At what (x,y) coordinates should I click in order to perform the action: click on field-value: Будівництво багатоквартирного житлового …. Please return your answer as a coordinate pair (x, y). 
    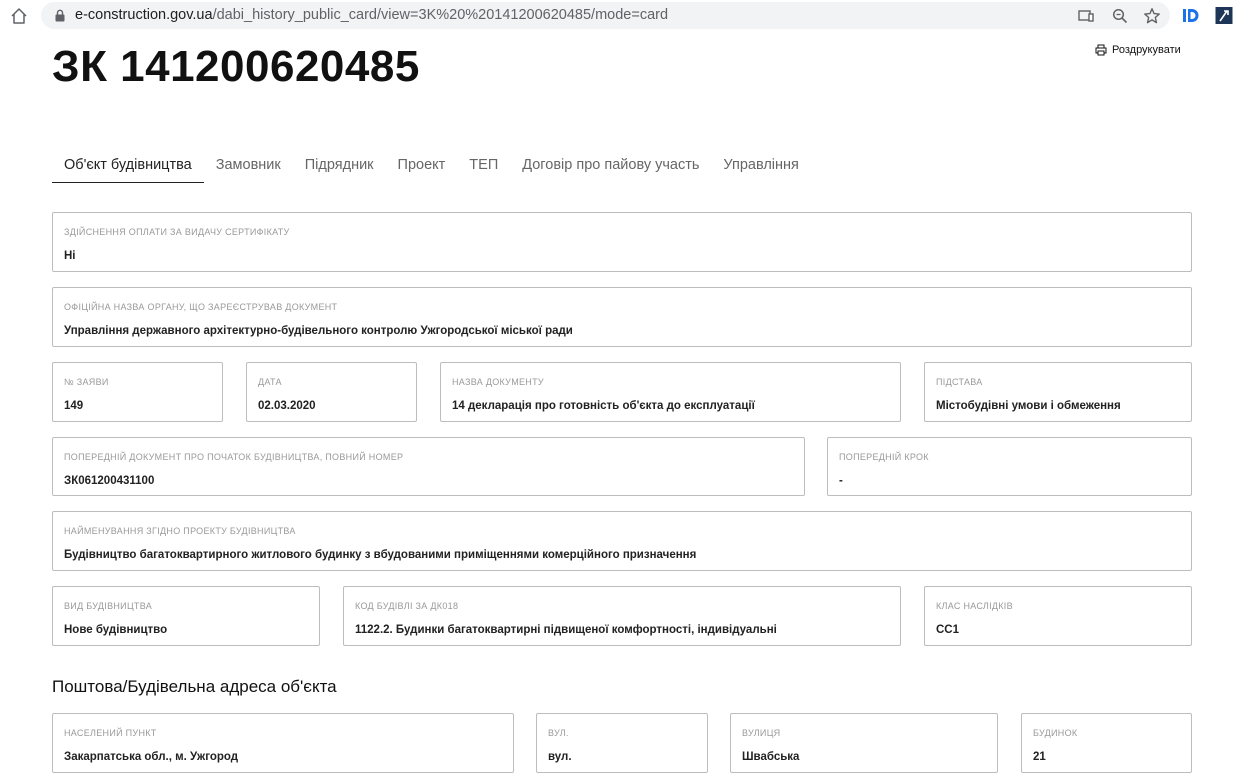
    Looking at the image, I should click on (380, 555).